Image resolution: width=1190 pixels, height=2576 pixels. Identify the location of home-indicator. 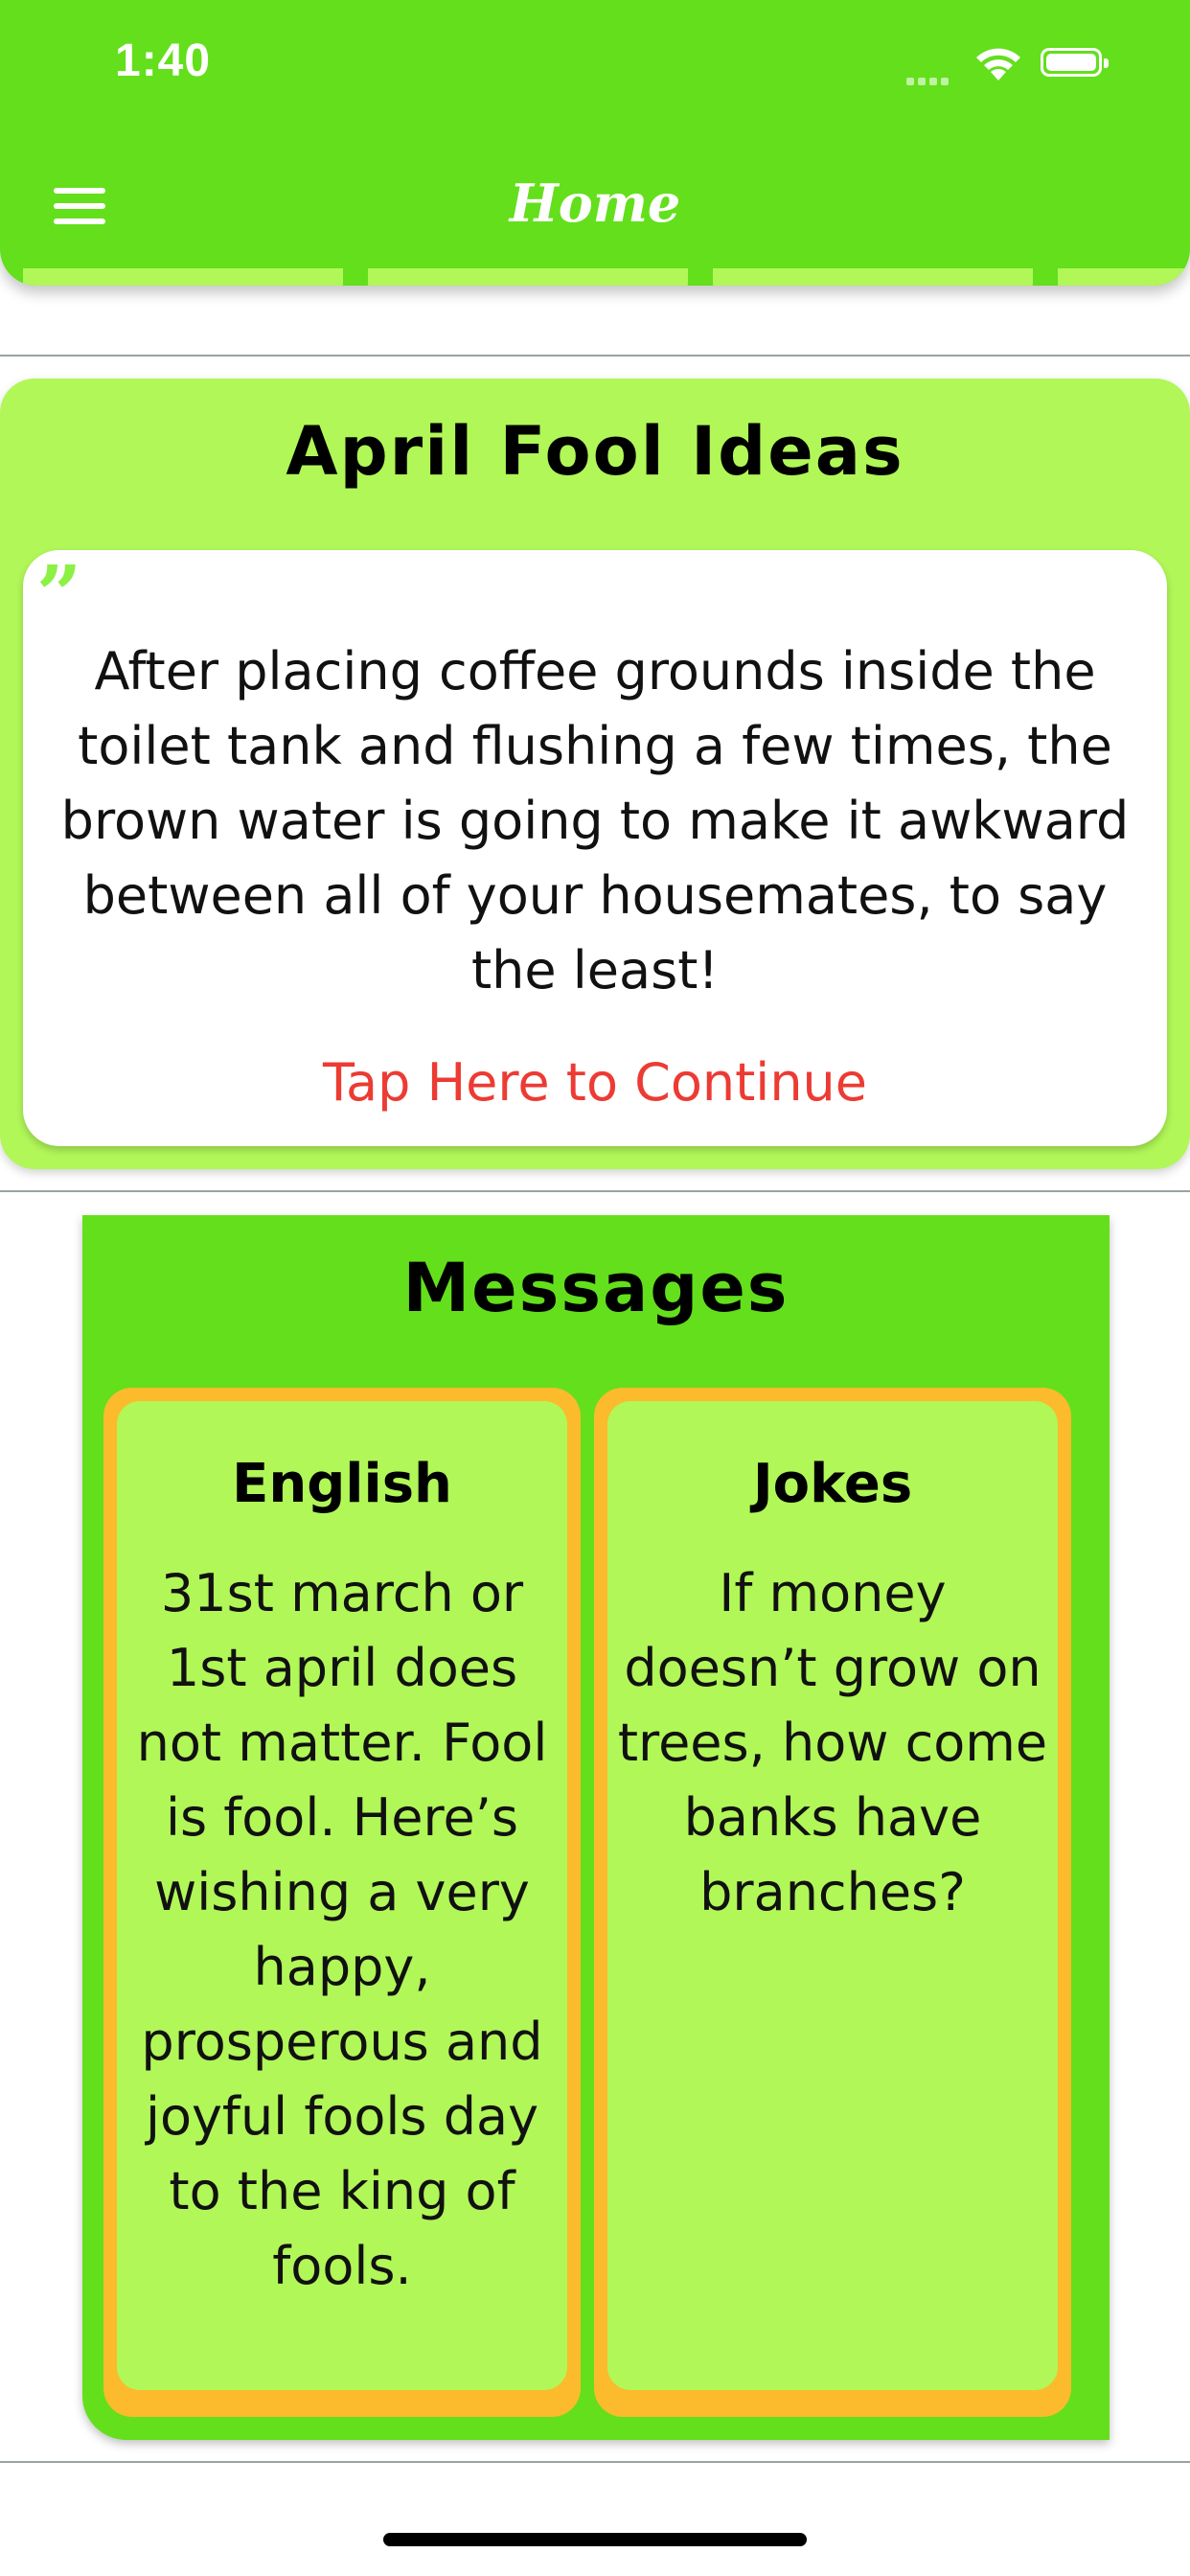
(595, 2539).